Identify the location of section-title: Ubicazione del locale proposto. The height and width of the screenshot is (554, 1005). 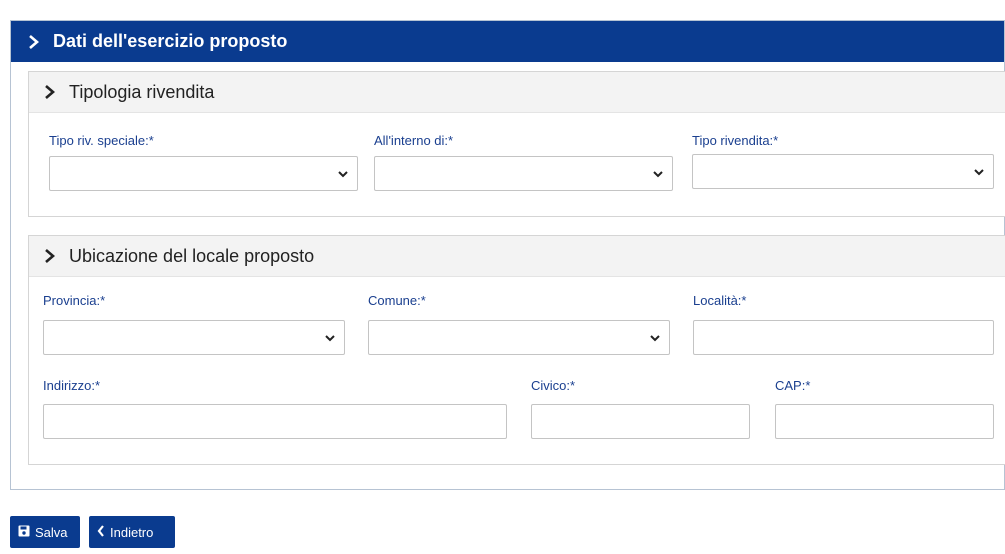
(192, 255).